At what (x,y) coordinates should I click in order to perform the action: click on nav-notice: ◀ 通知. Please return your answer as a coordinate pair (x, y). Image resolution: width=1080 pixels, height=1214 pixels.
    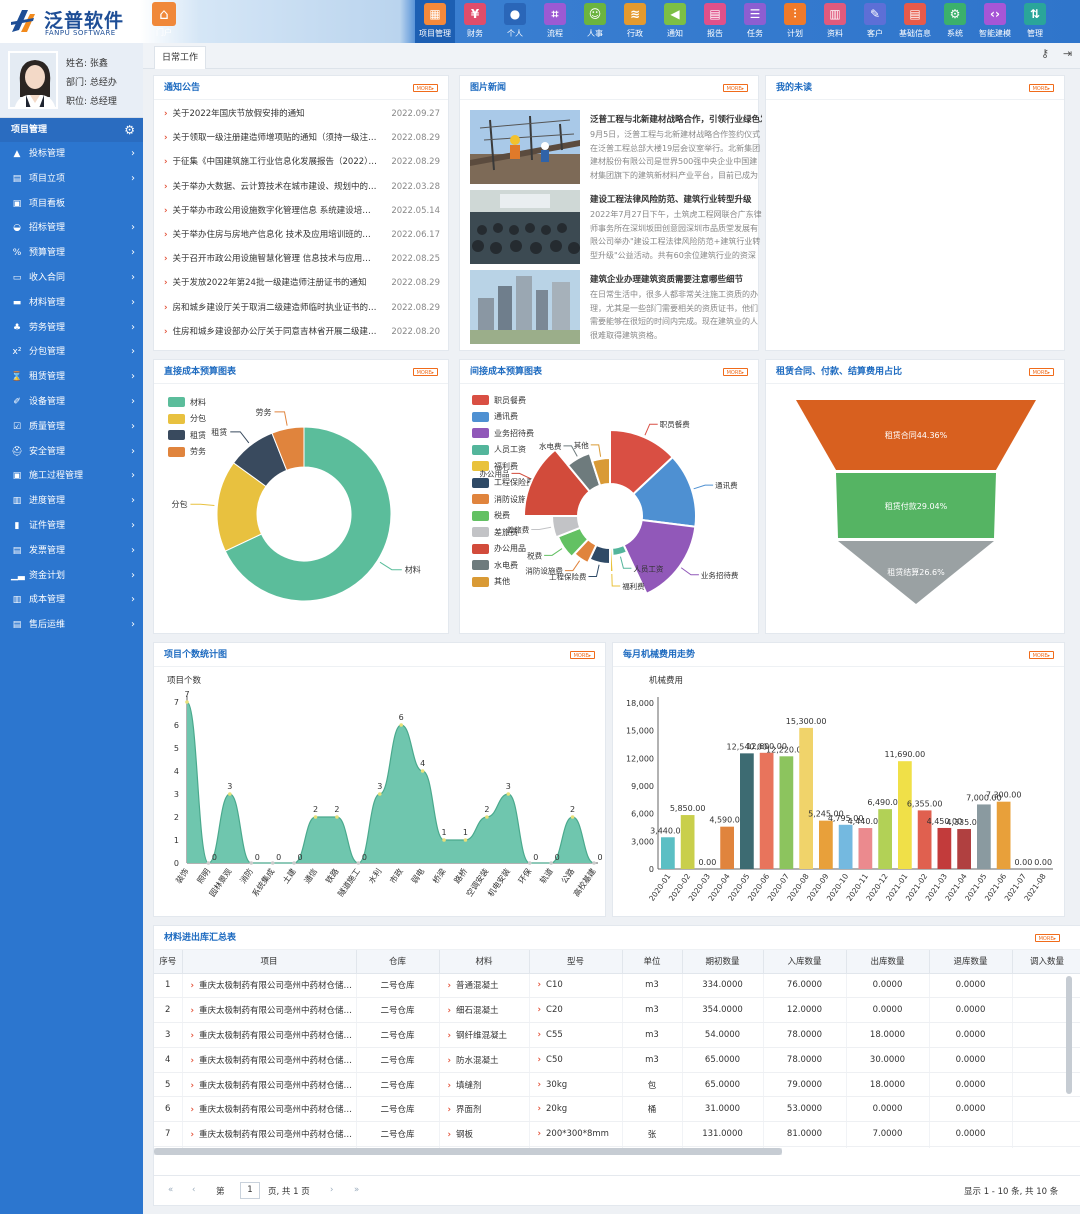
    Looking at the image, I should click on (675, 21).